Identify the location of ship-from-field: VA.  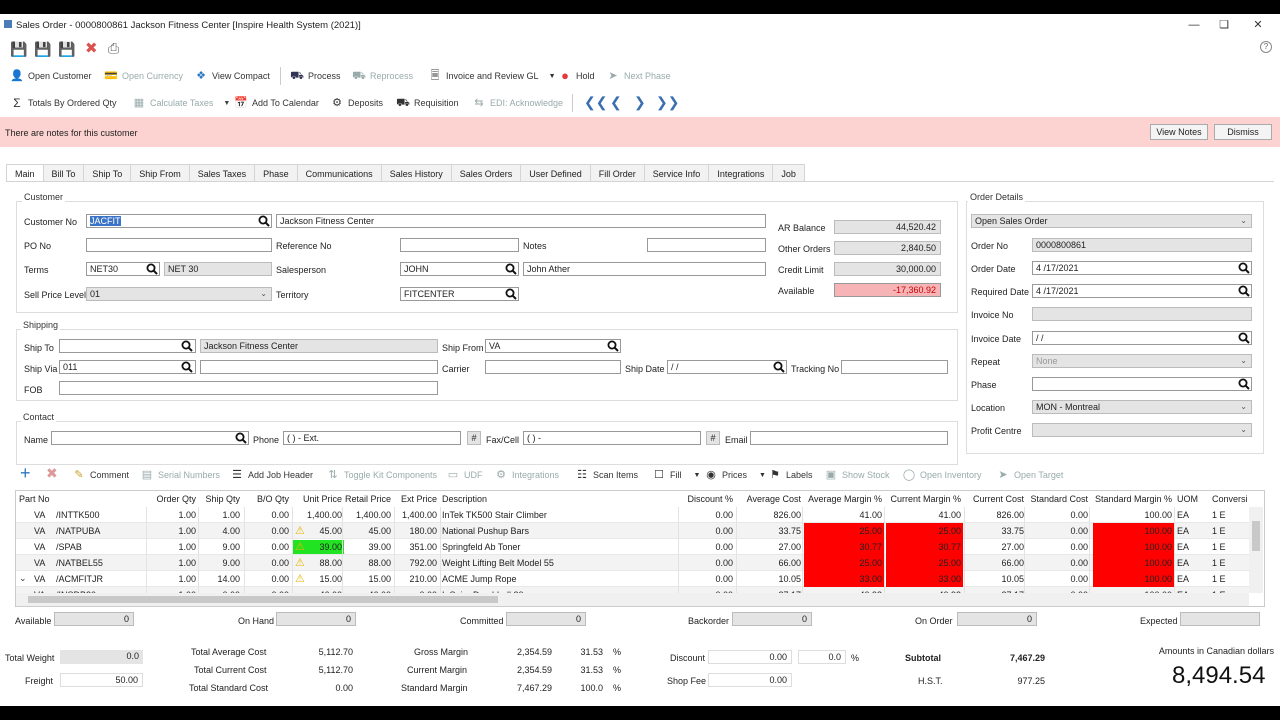
(553, 346).